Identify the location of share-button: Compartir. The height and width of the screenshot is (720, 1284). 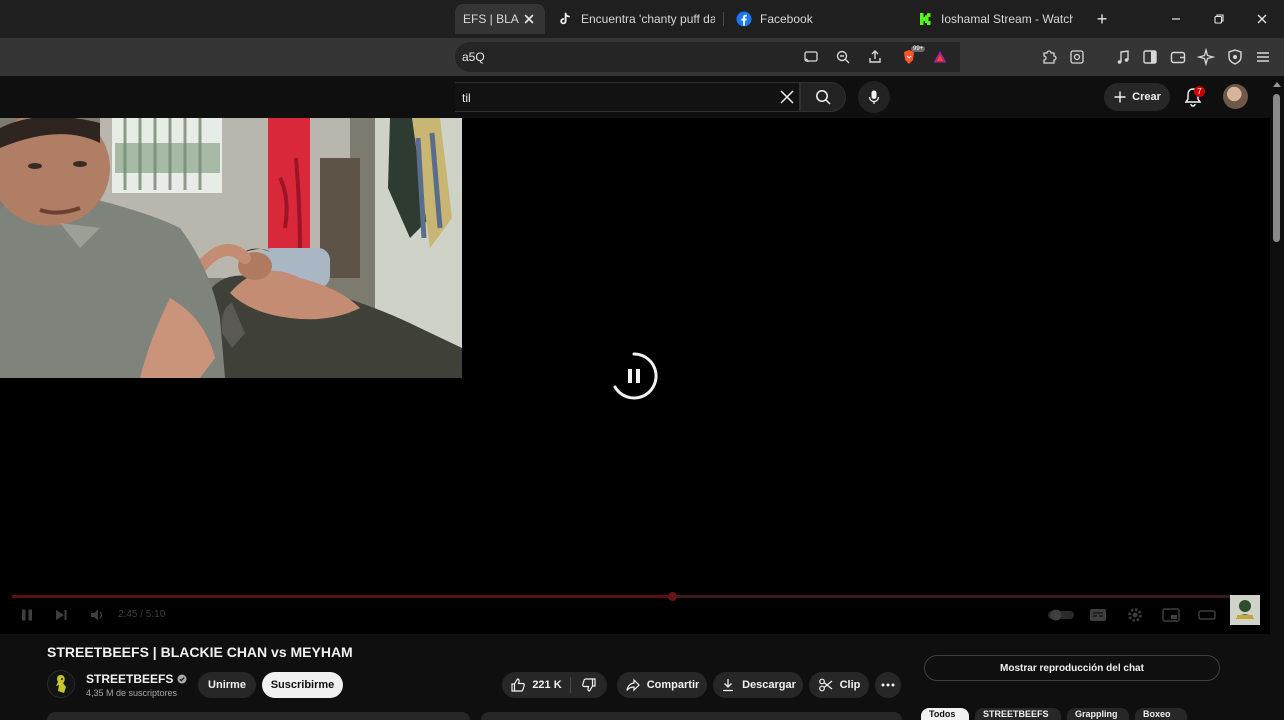
(662, 685).